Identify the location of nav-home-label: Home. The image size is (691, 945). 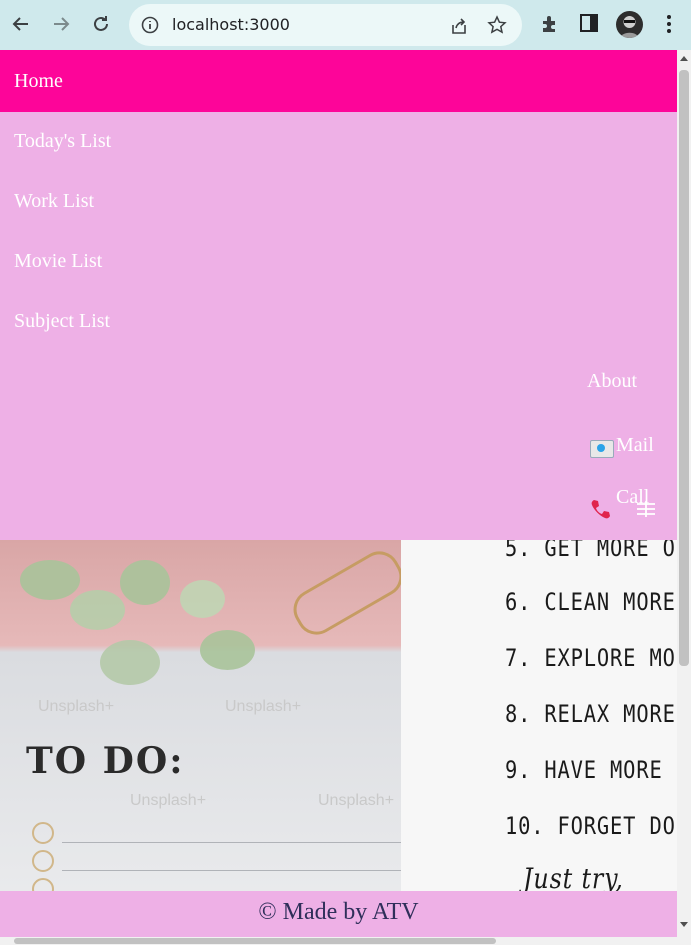
(38, 81).